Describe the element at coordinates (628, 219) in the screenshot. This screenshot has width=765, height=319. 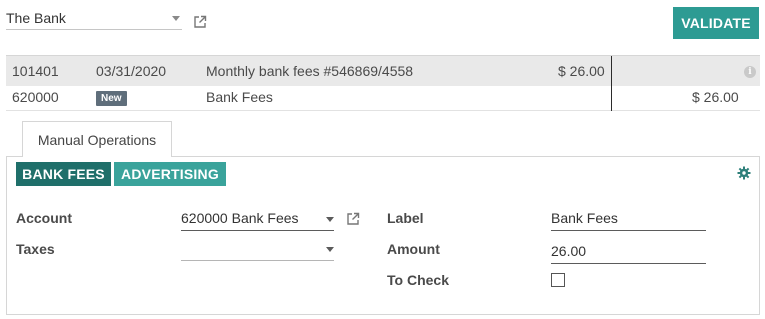
I see `label-field: Bank Fees` at that location.